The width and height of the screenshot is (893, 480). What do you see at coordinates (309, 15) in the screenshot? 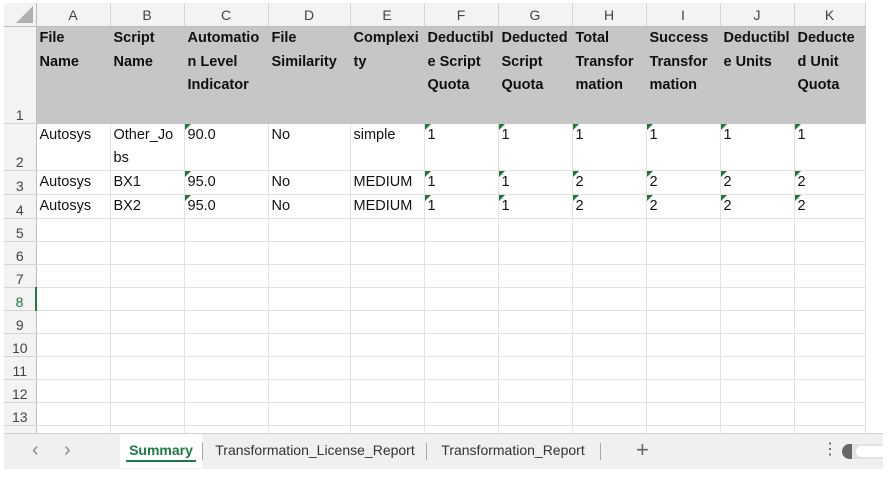
I see `column-header-d: D` at bounding box center [309, 15].